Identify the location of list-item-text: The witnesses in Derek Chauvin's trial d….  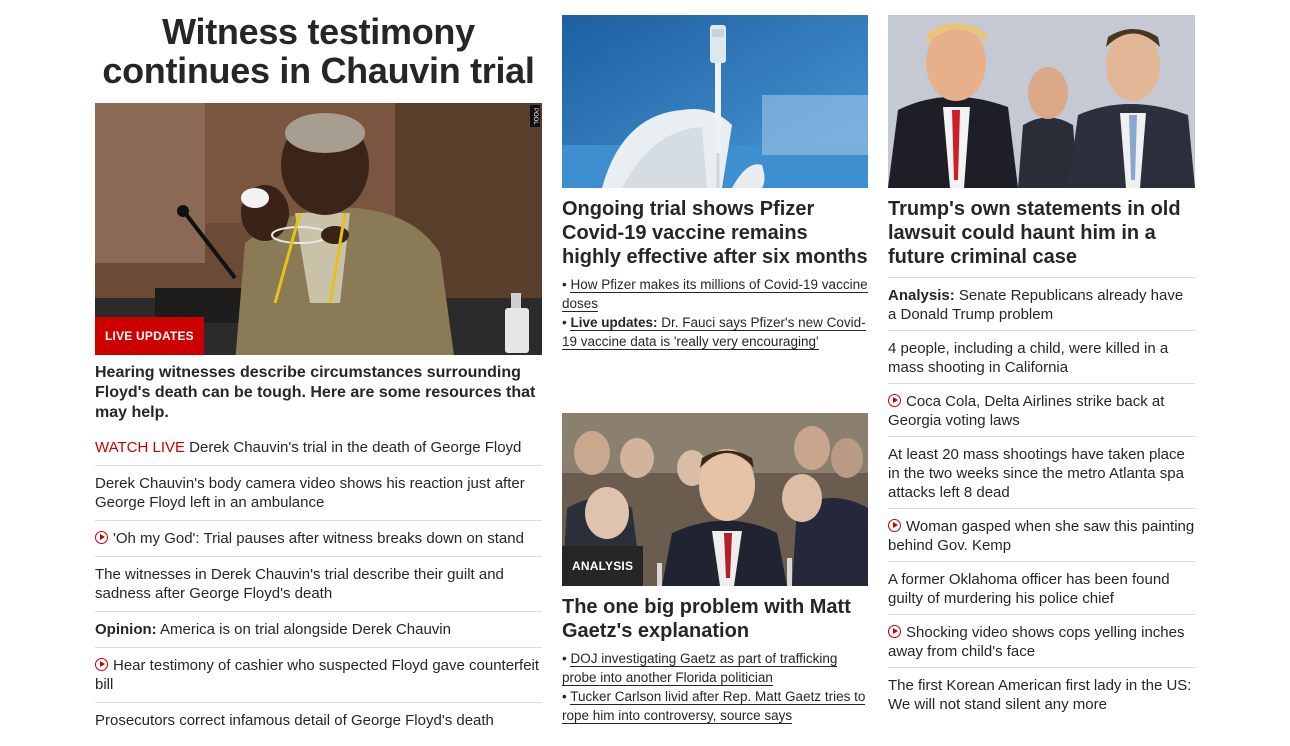
(299, 584).